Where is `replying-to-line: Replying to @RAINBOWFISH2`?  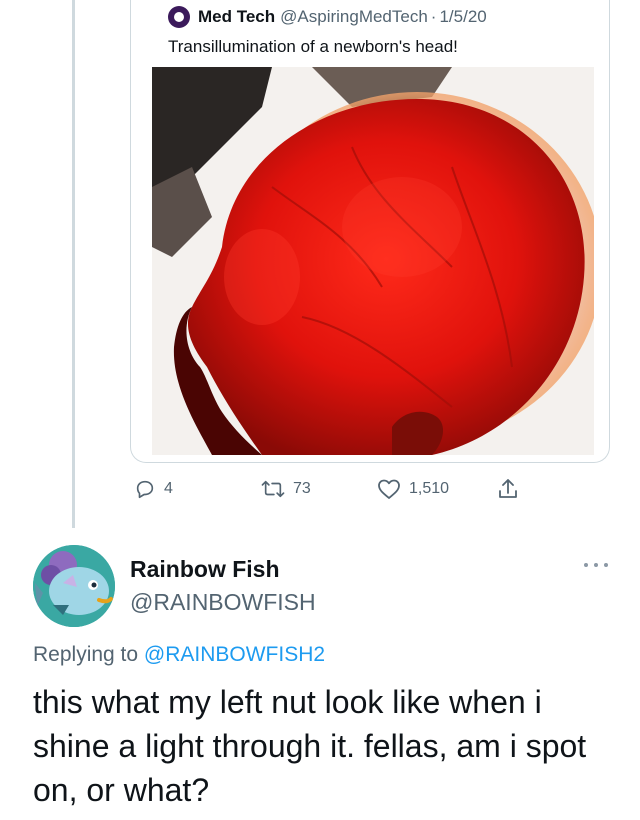
replying-to-line: Replying to @RAINBOWFISH2 is located at coordinates (179, 655).